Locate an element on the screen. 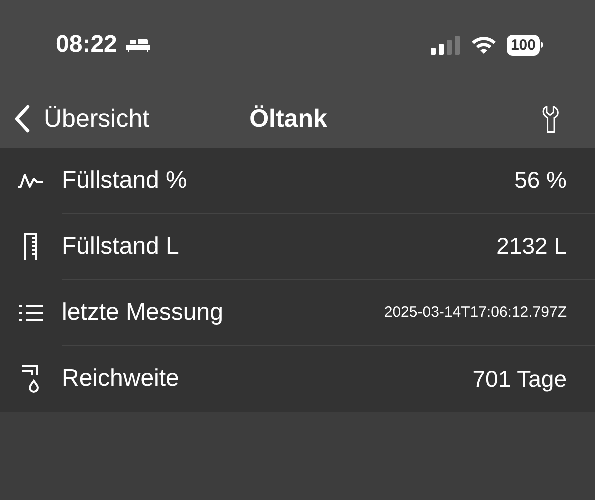 Image resolution: width=595 pixels, height=500 pixels. row-value: 2025-03-14T17:06:12.797Z is located at coordinates (475, 312).